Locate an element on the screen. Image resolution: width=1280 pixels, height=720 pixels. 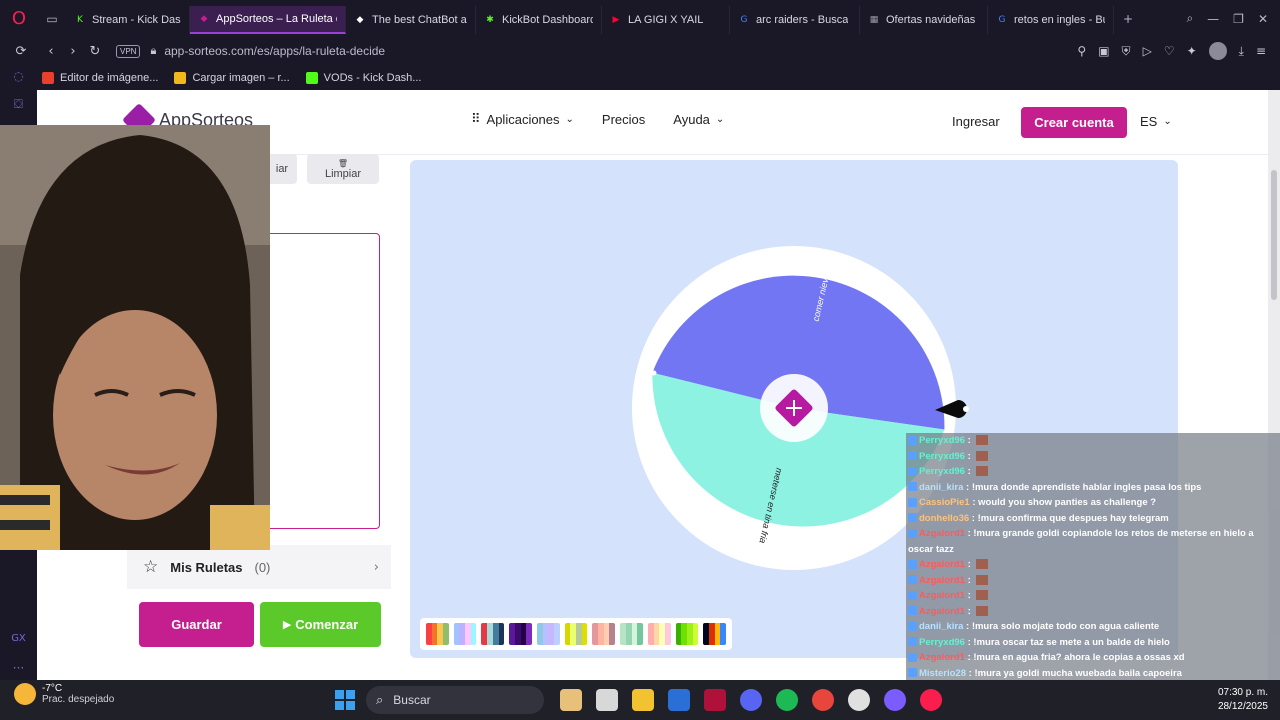
start-button: ▶ Comenzar is located at coordinates (320, 624).